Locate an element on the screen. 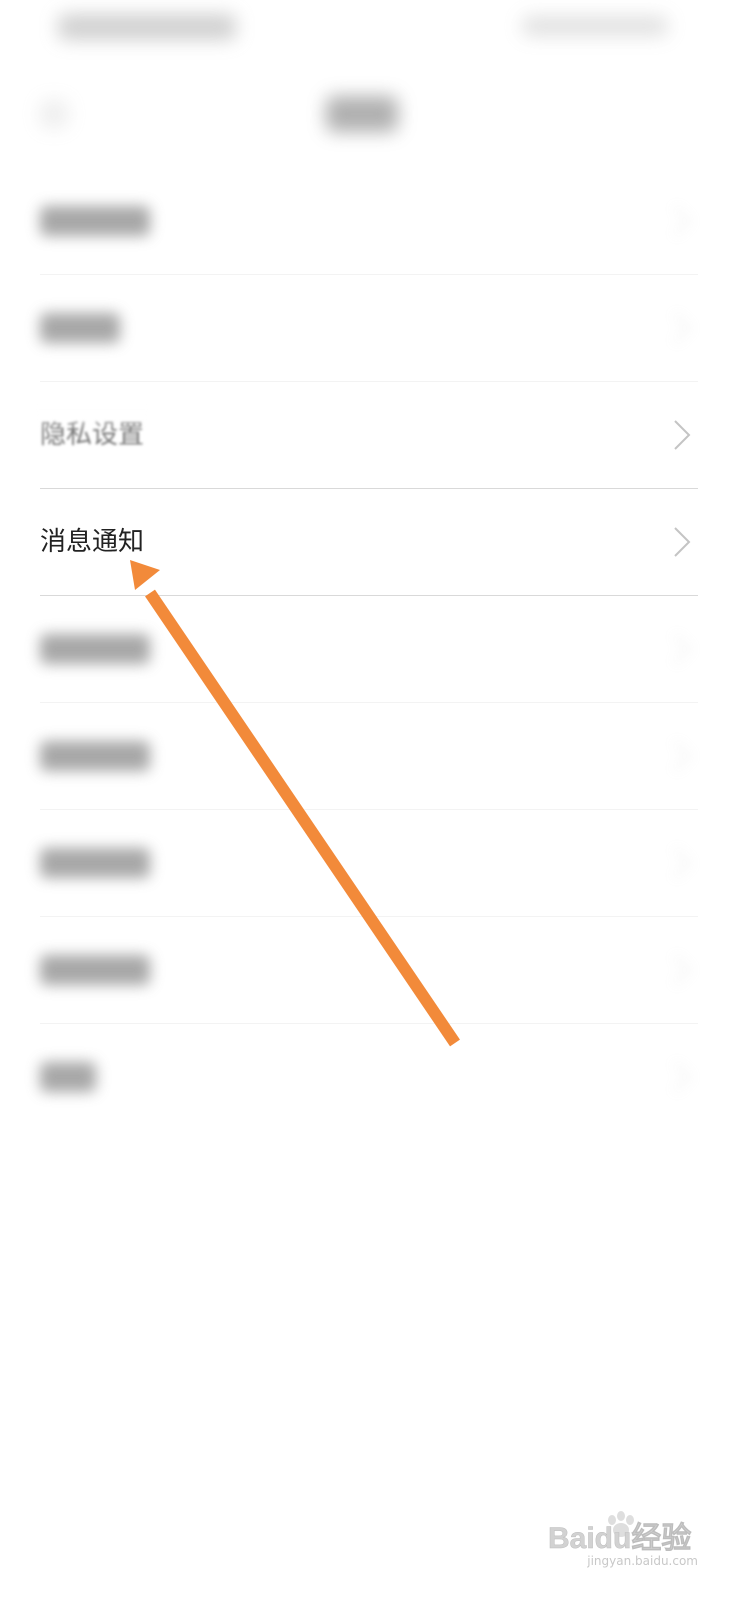 The height and width of the screenshot is (1600, 738). baidu-paw-logo: Baidu经验 is located at coordinates (620, 1531).